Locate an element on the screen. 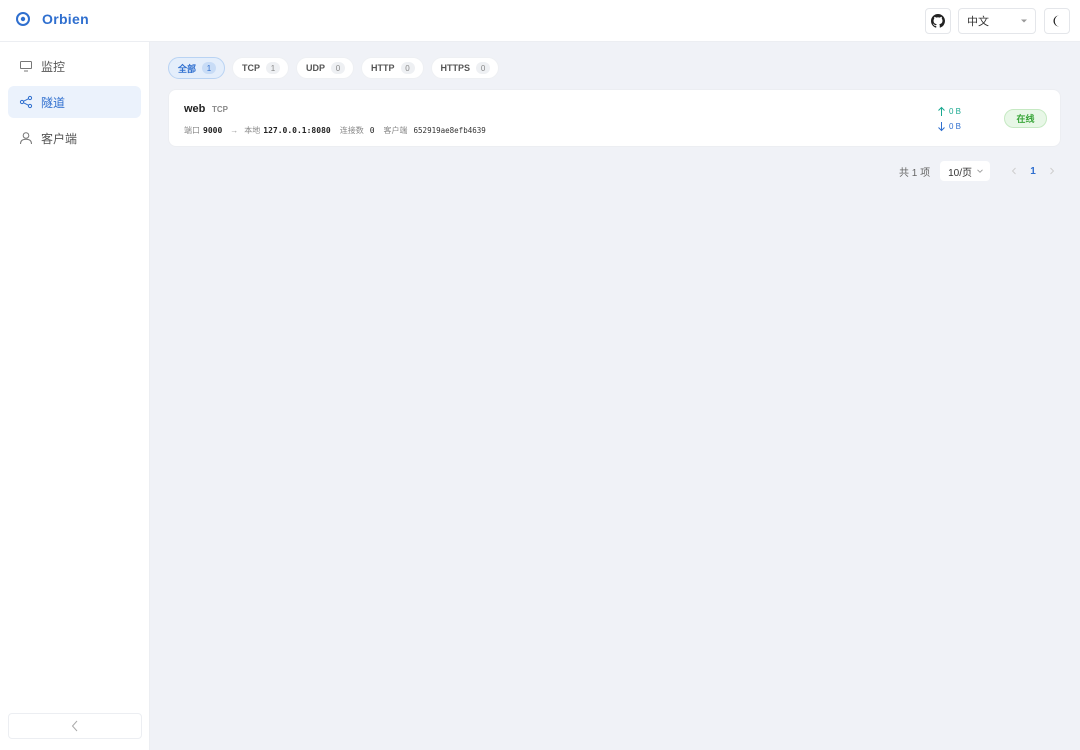  page-size-select: 10/页 is located at coordinates (965, 171).